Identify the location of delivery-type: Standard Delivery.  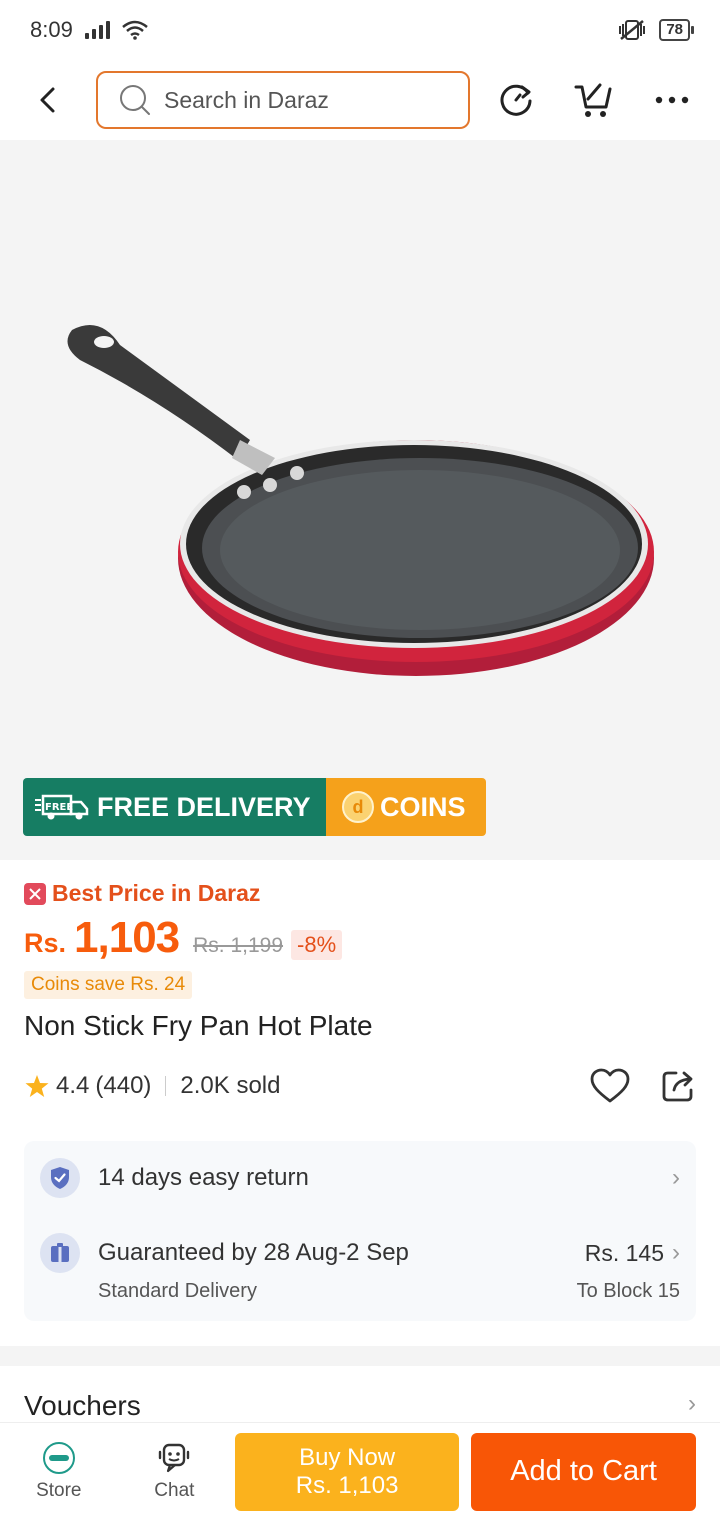
(177, 1291).